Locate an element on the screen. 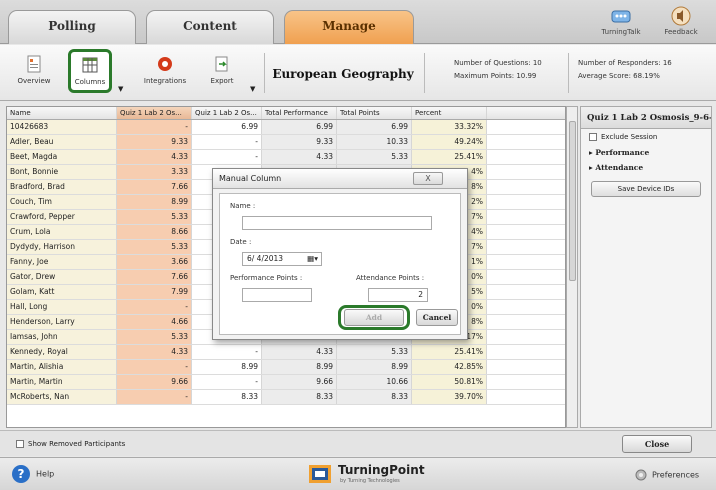  cell-name: Kennedy, Royal is located at coordinates (62, 352).